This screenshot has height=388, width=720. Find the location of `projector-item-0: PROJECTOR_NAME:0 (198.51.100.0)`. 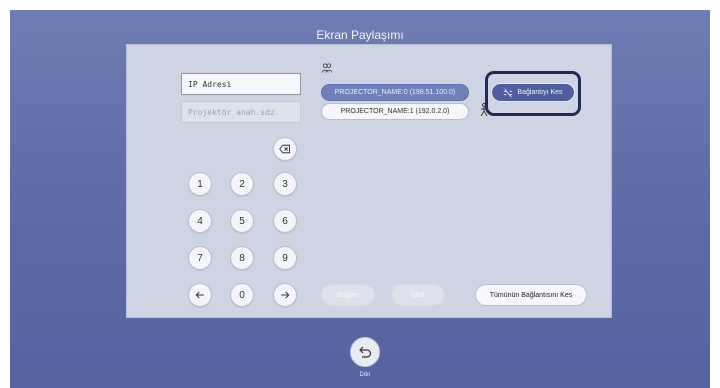

projector-item-0: PROJECTOR_NAME:0 (198.51.100.0) is located at coordinates (395, 92).